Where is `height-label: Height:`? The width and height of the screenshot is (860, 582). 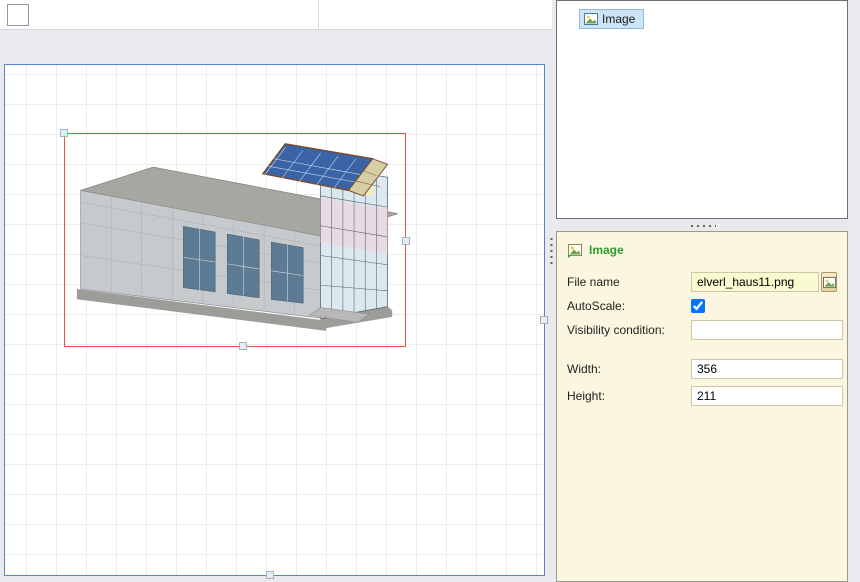
height-label: Height: is located at coordinates (586, 396).